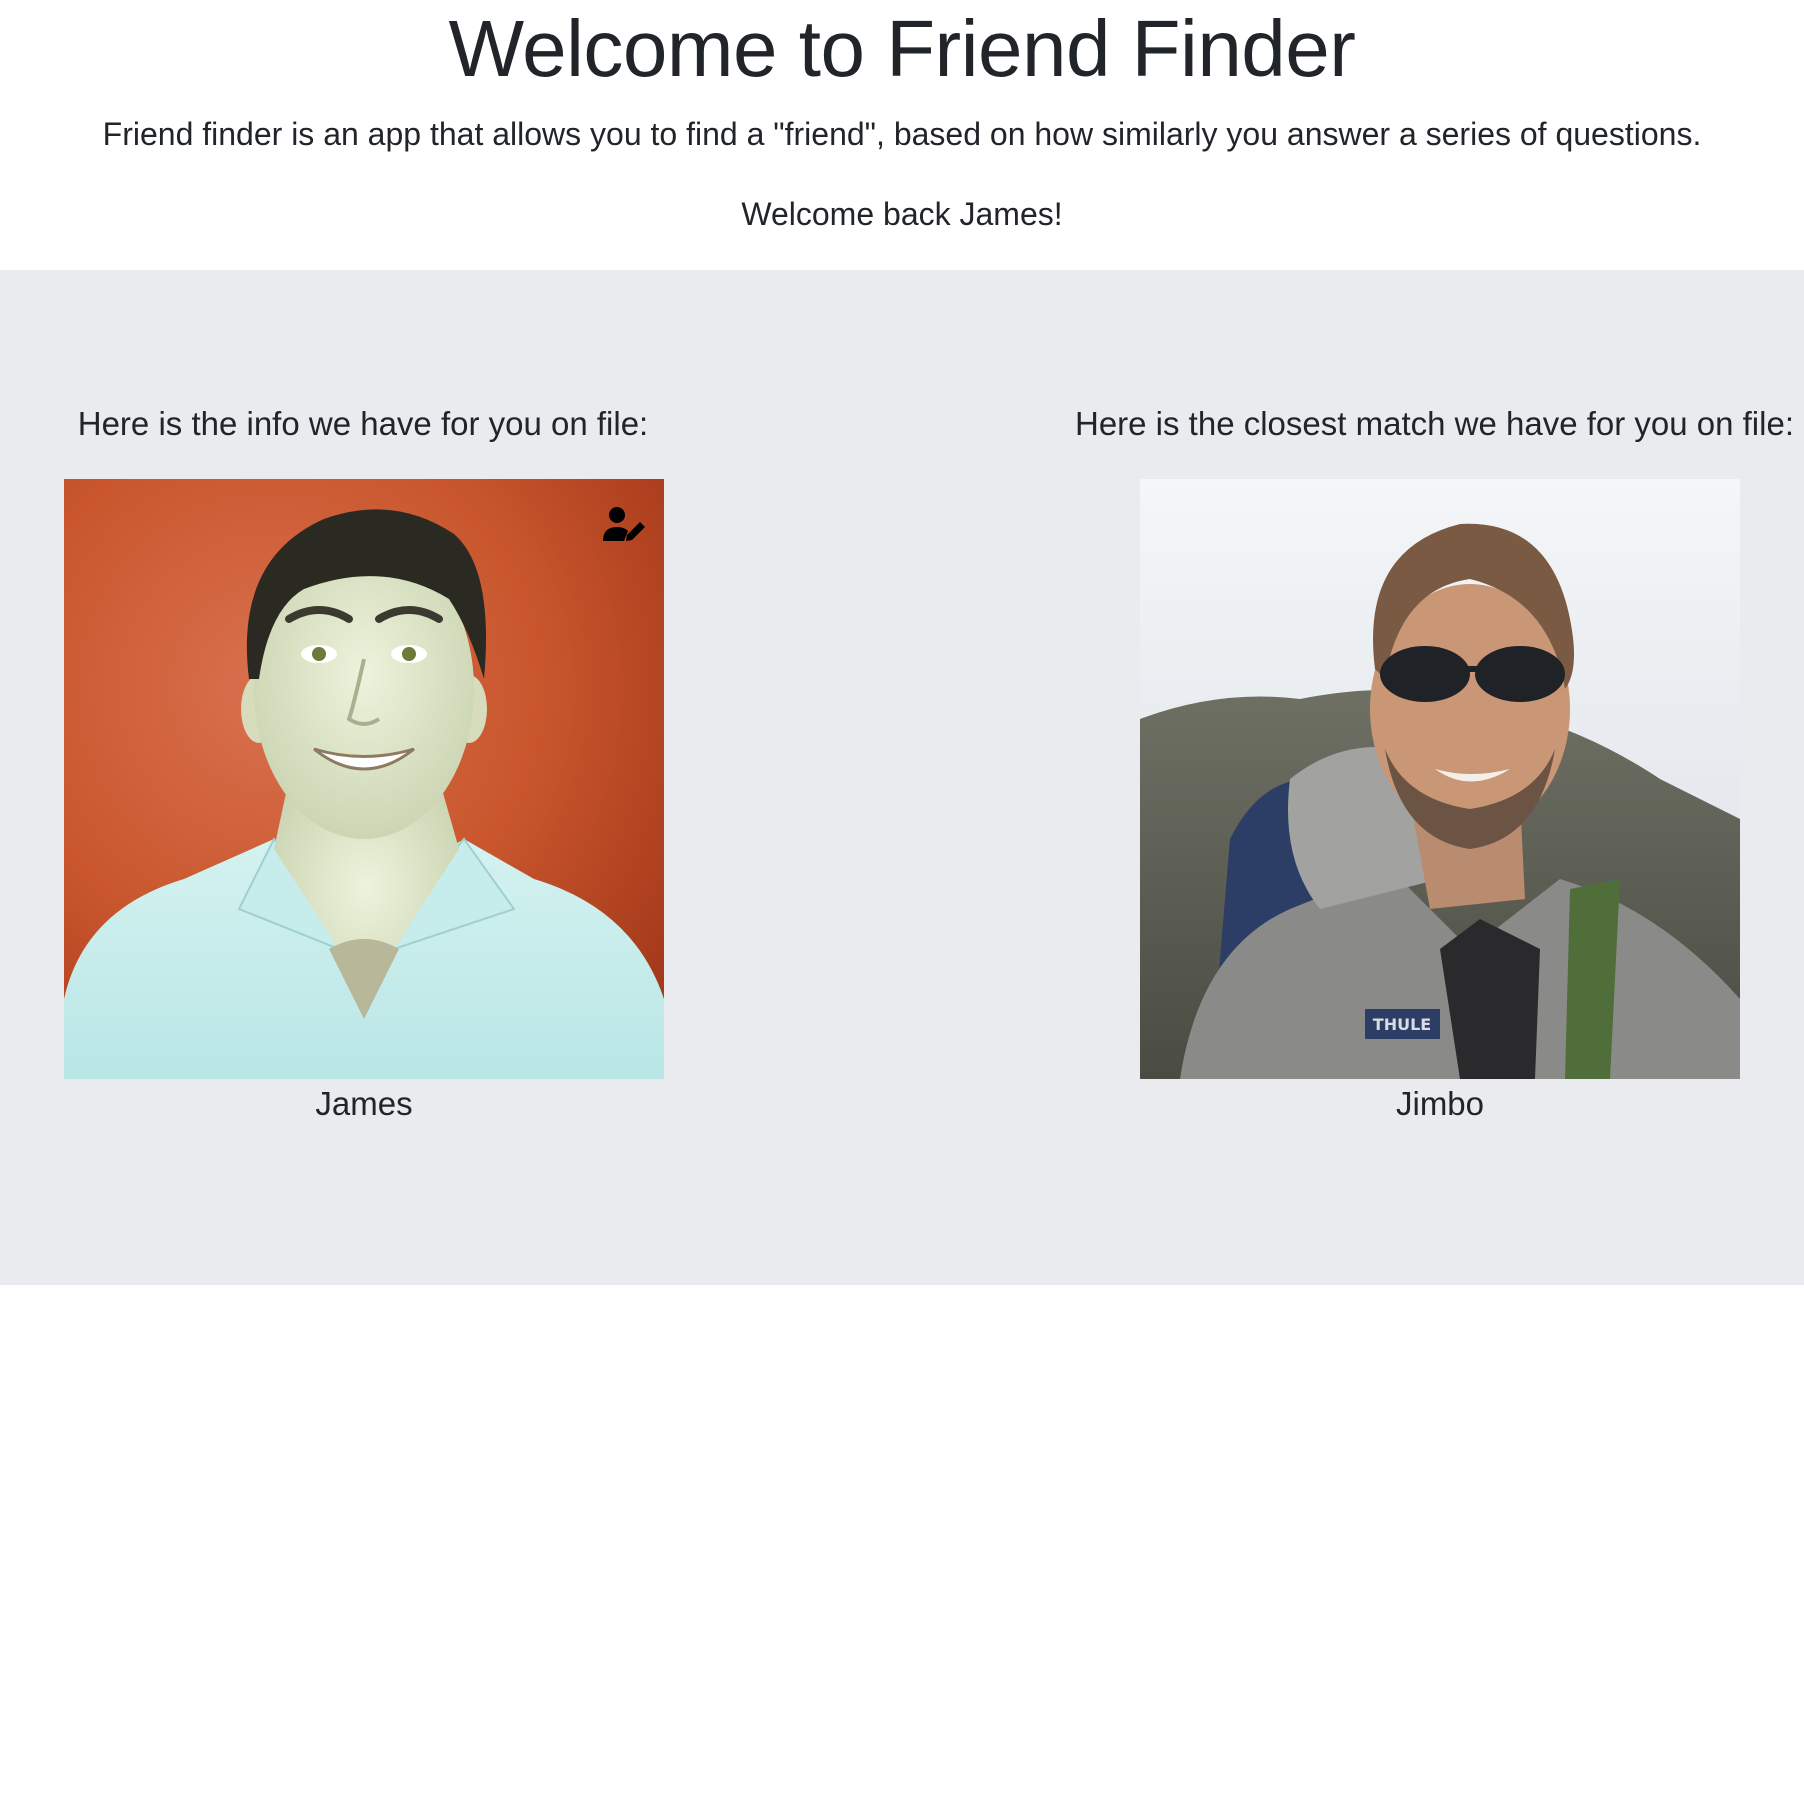  What do you see at coordinates (1402, 1024) in the screenshot?
I see `svg-text: THULE` at bounding box center [1402, 1024].